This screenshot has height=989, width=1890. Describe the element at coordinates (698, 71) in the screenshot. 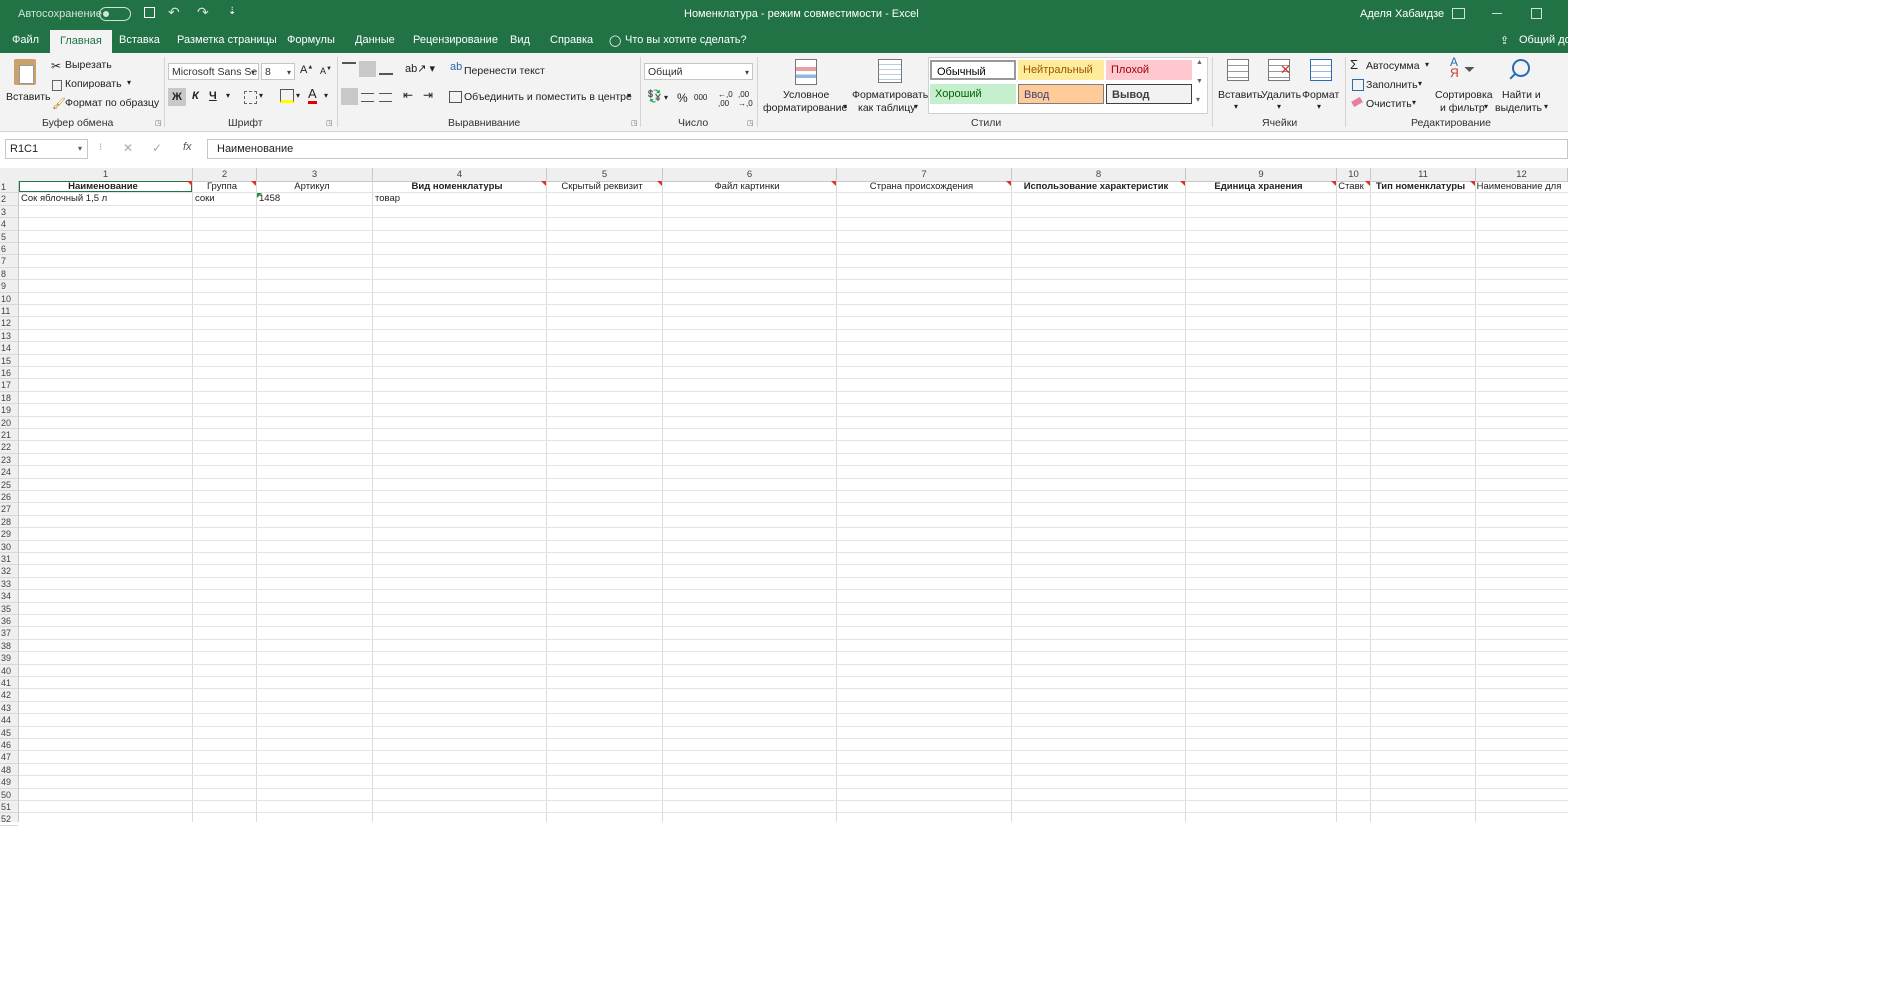

I see `number-format-select: Общий ▾` at that location.